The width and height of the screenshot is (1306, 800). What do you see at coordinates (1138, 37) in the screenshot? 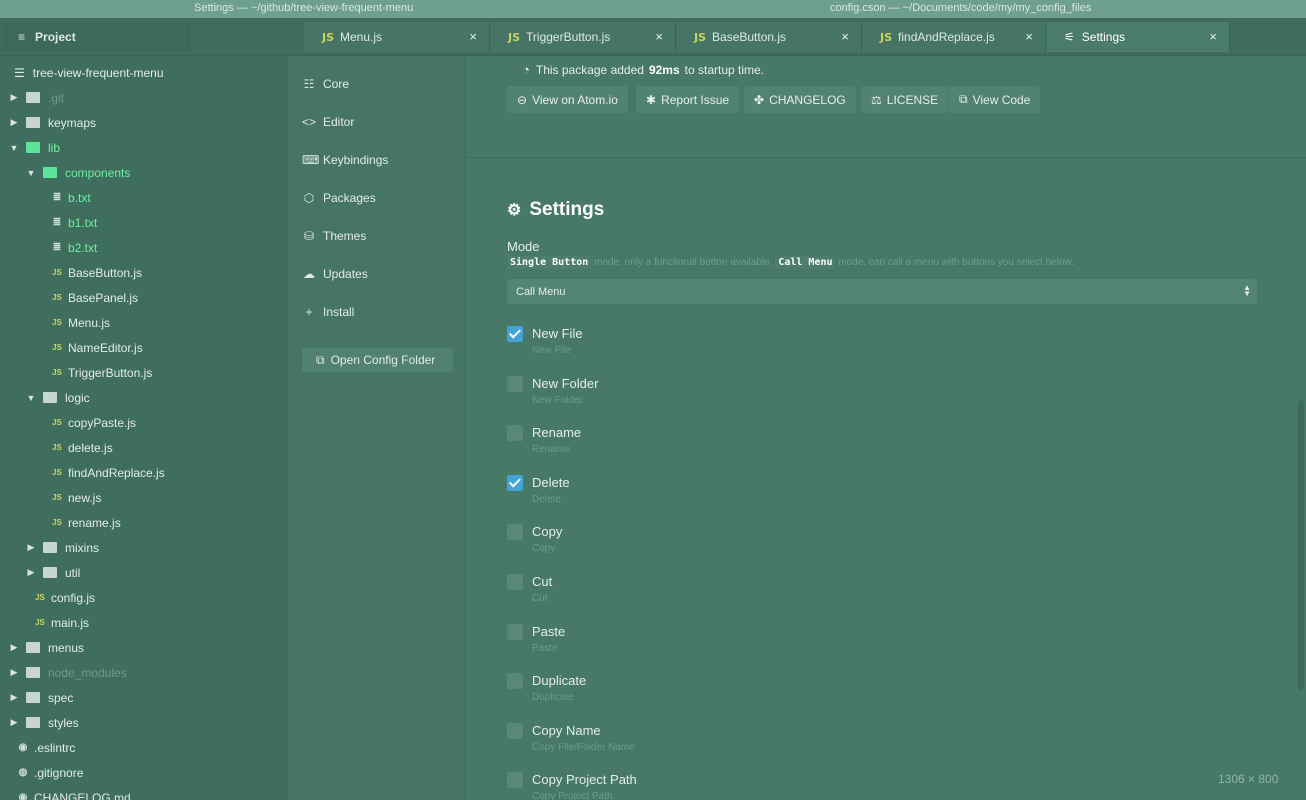
I see `tab-settings: ⚟ Settings ×` at bounding box center [1138, 37].